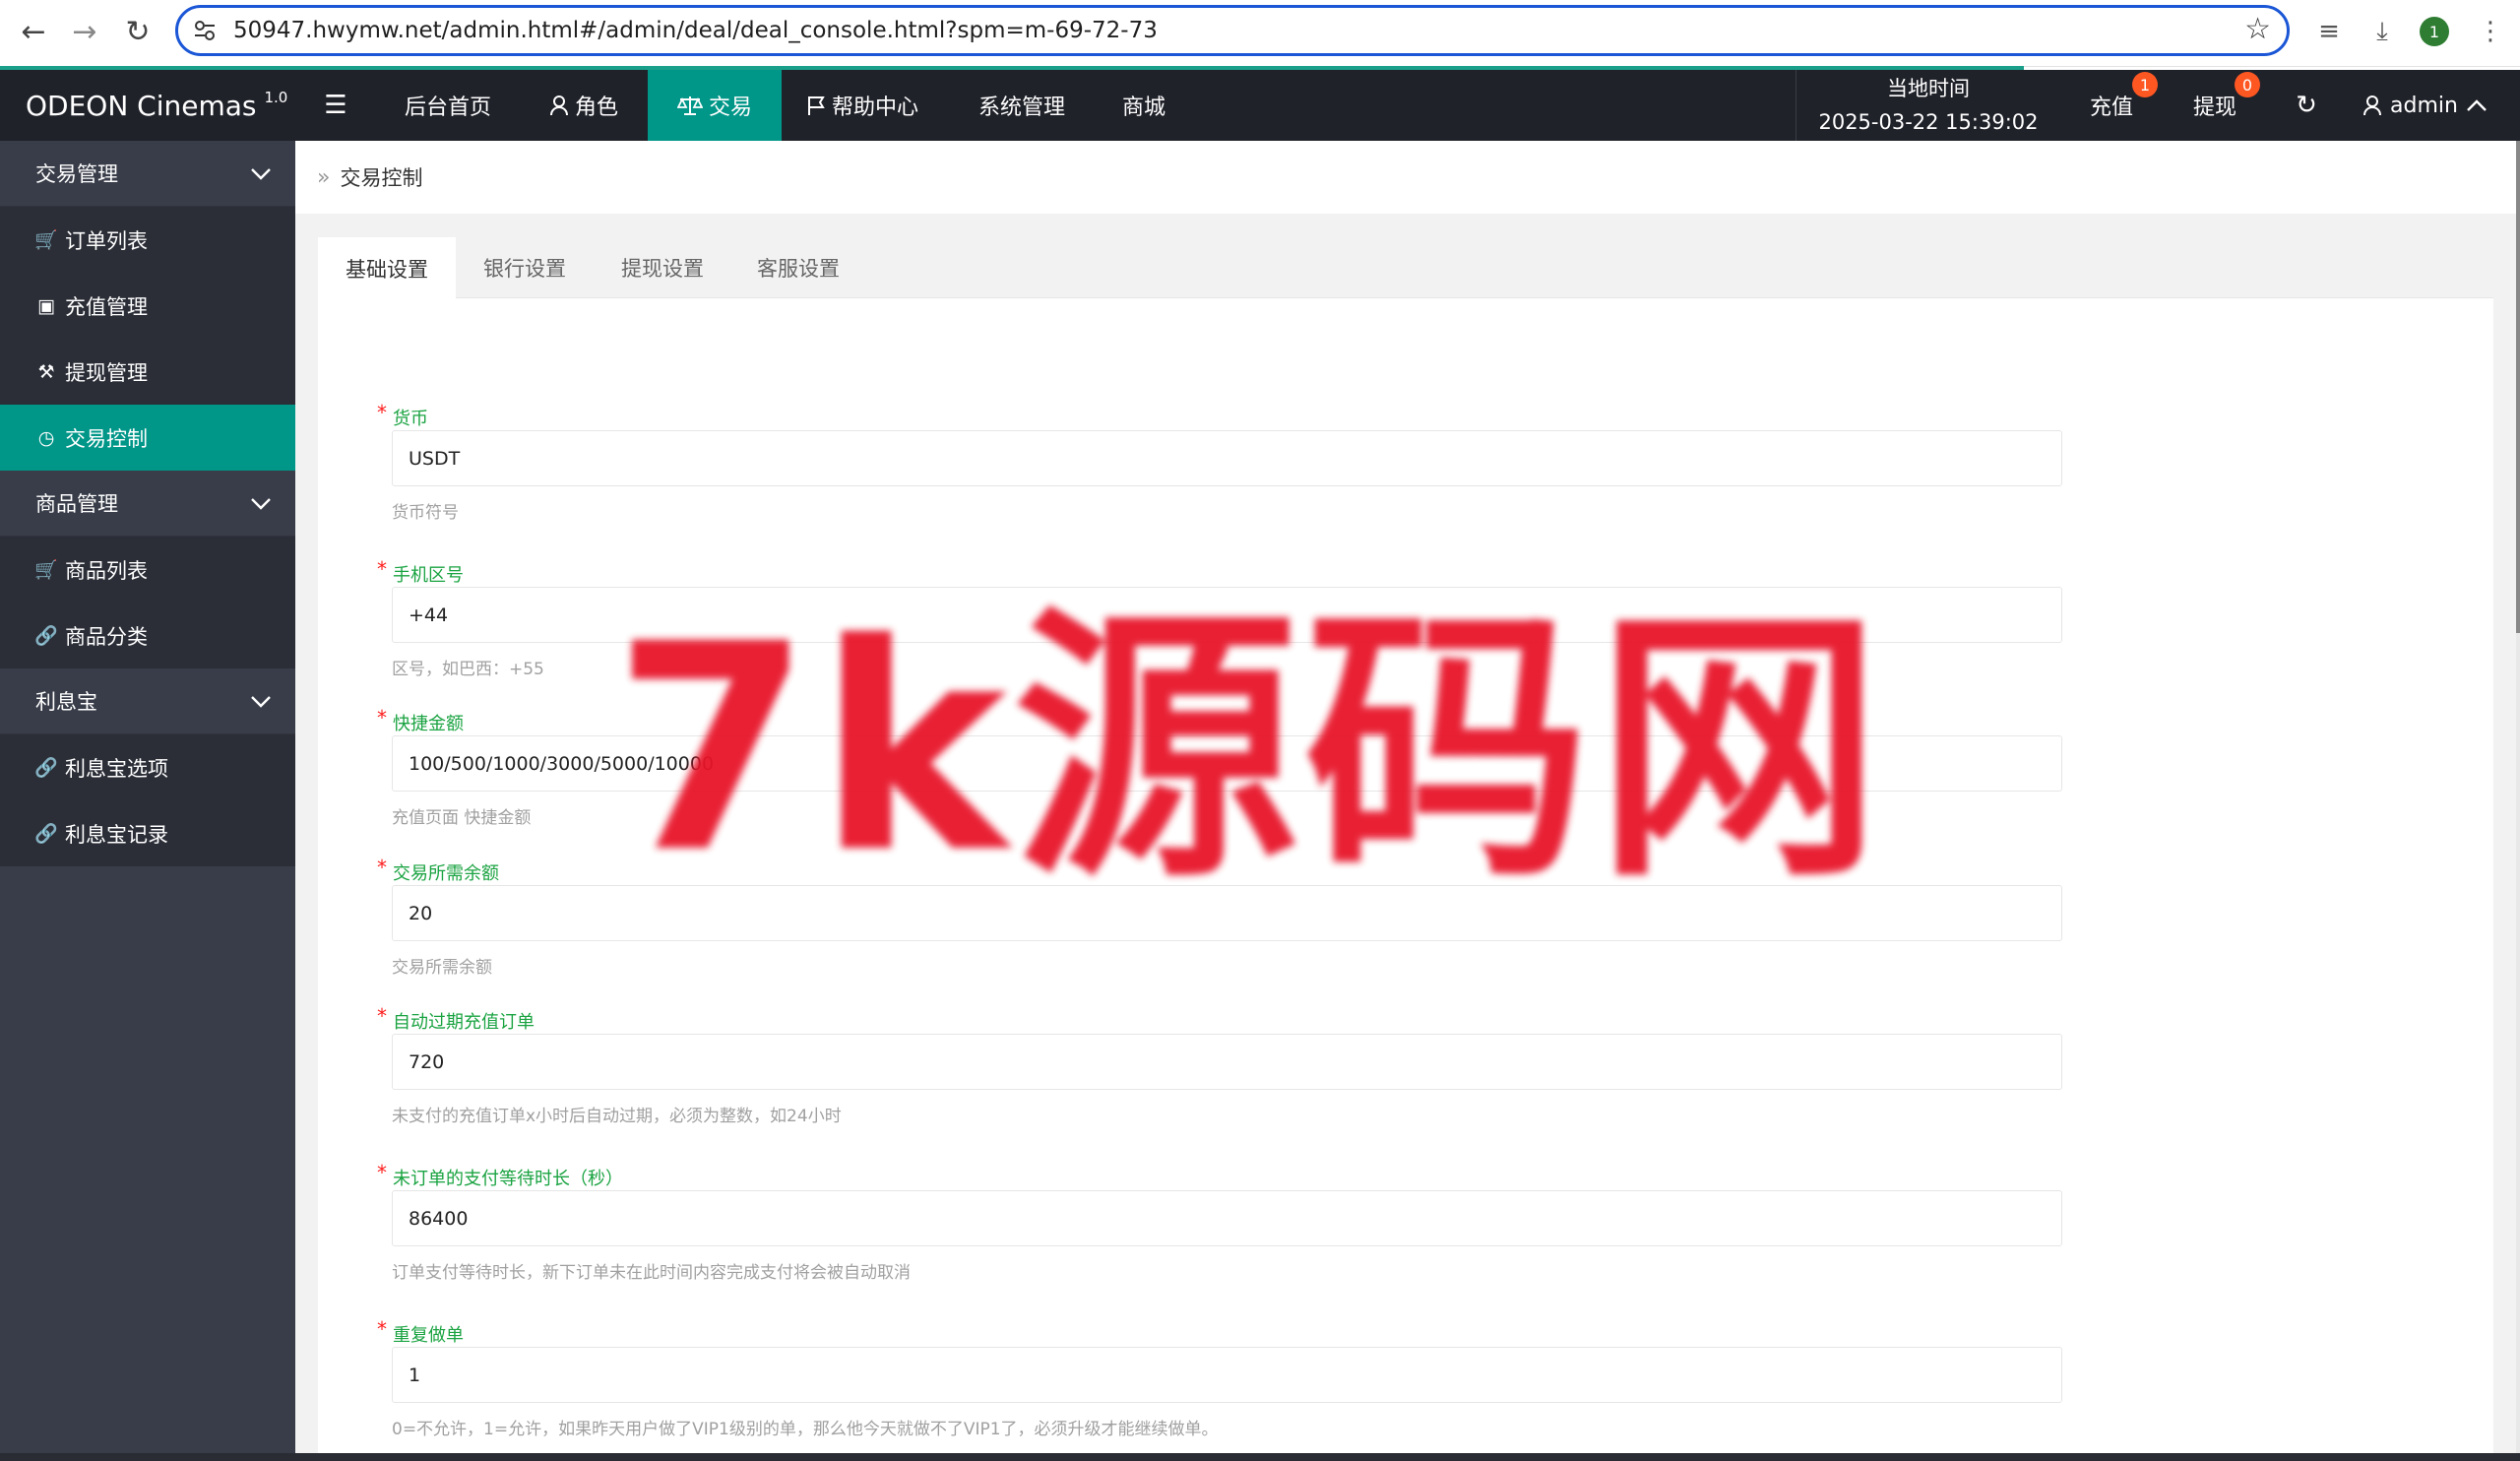  I want to click on media-control-icon: ≡, so click(2329, 31).